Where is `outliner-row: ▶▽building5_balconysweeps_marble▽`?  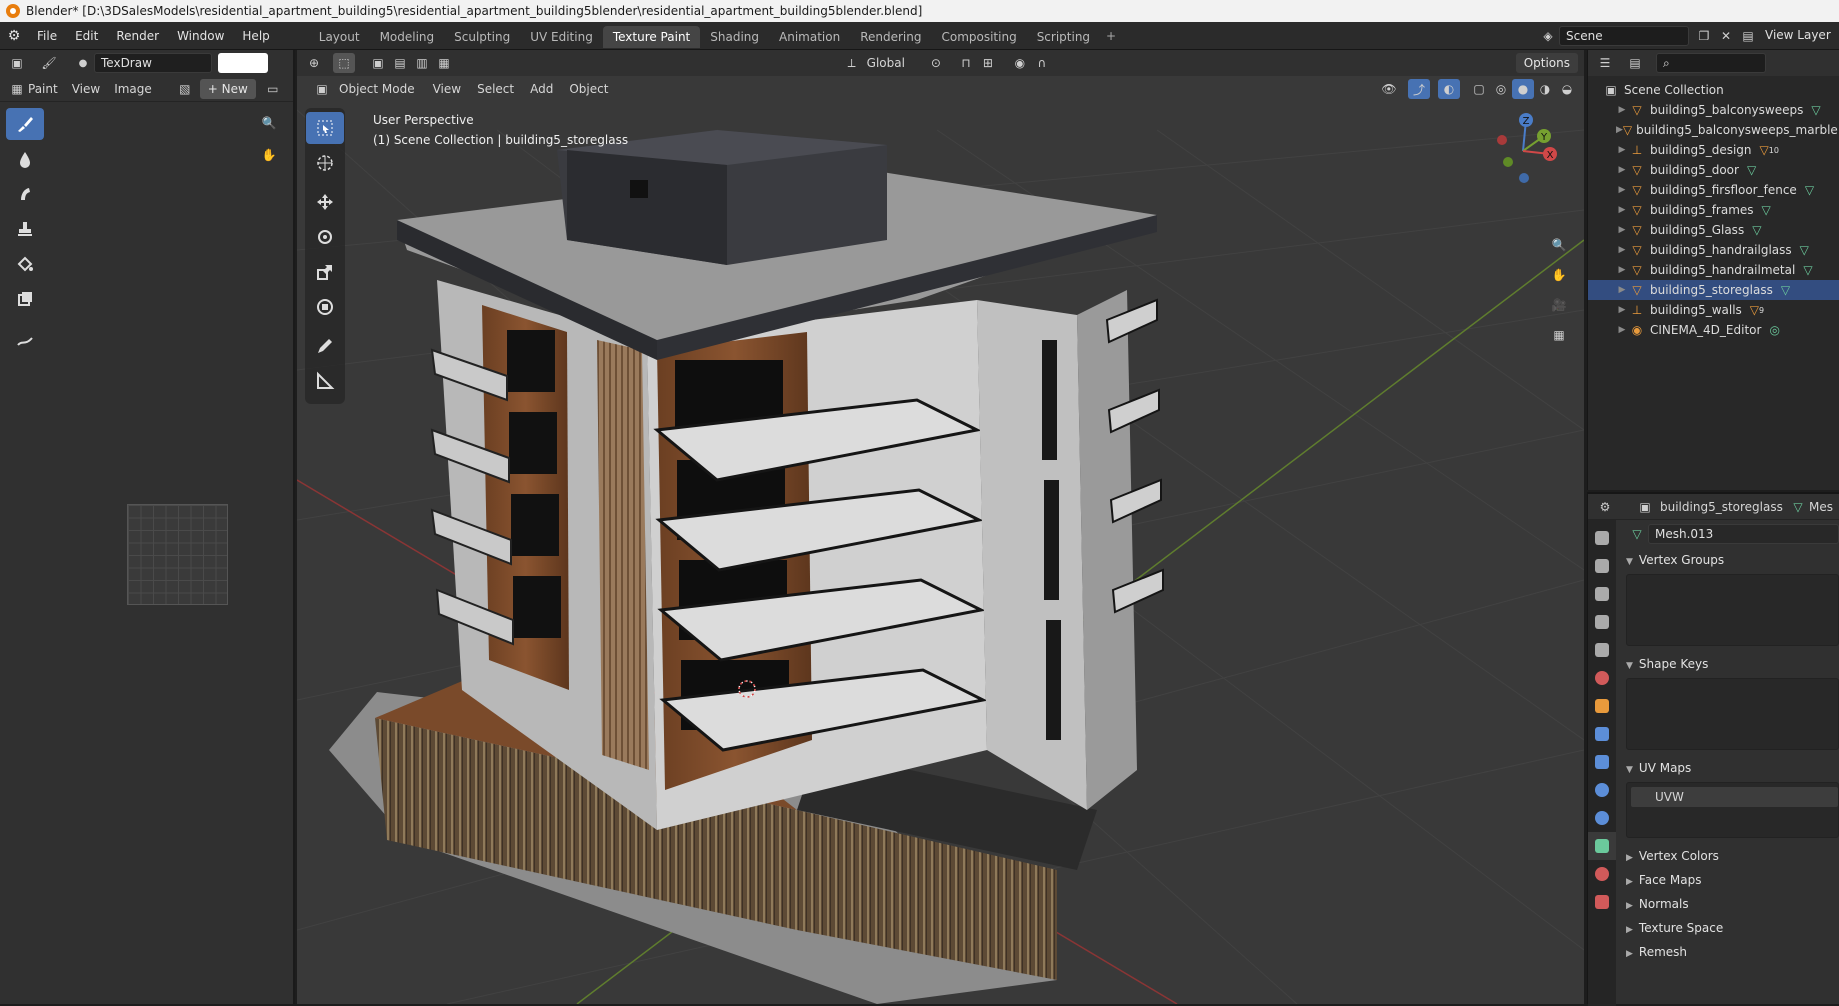
outliner-row: ▶▽building5_balconysweeps_marble▽ is located at coordinates (1713, 130).